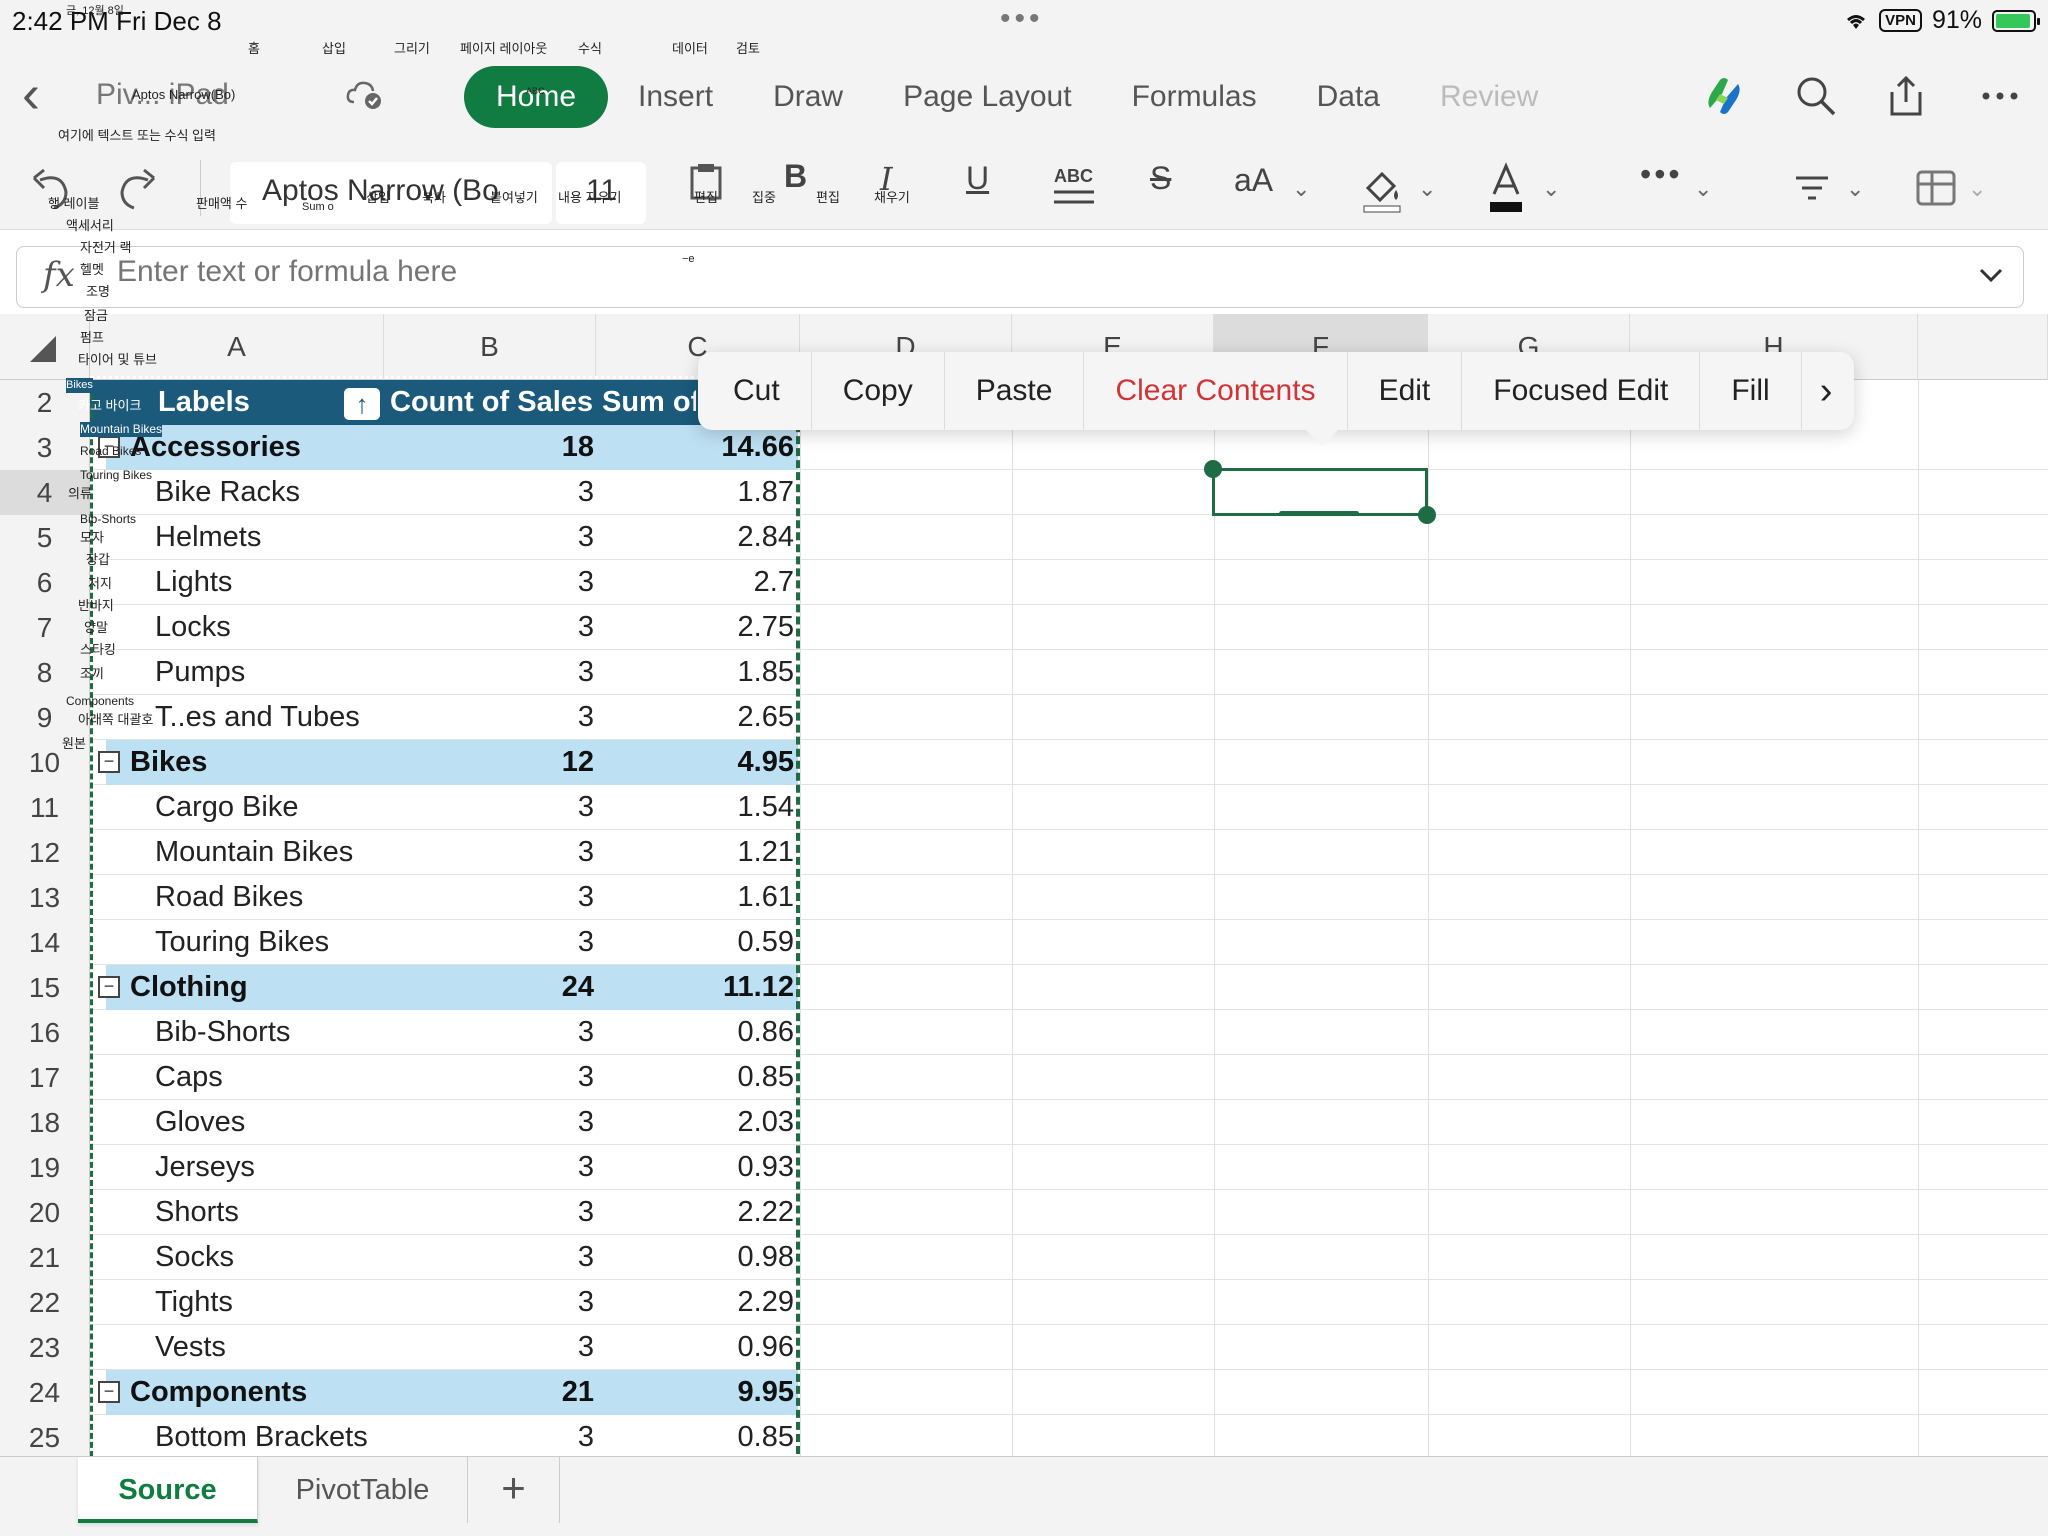 Image resolution: width=2048 pixels, height=1536 pixels. Describe the element at coordinates (489, 762) in the screenshot. I see `count-value: 12` at that location.